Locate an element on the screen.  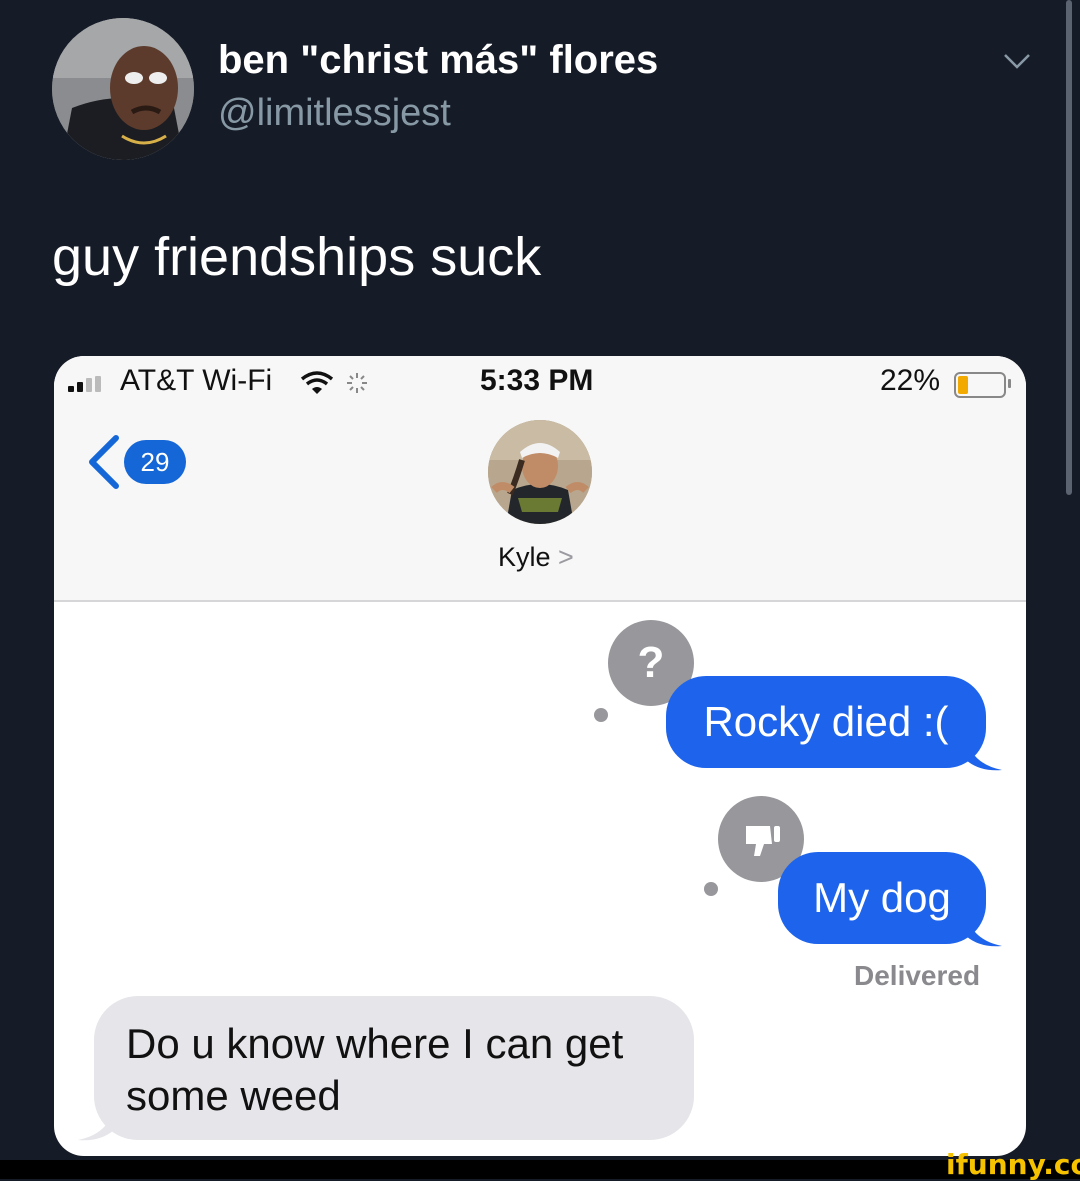
contact-name: Kyle > is located at coordinates (536, 557).